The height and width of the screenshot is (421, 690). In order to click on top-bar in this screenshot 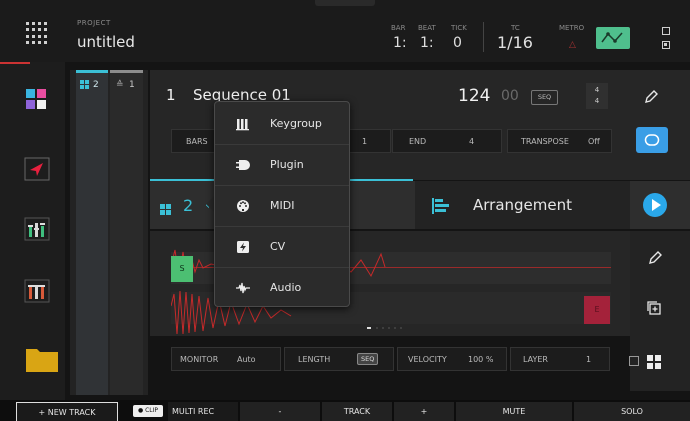, I will do `click(345, 31)`.